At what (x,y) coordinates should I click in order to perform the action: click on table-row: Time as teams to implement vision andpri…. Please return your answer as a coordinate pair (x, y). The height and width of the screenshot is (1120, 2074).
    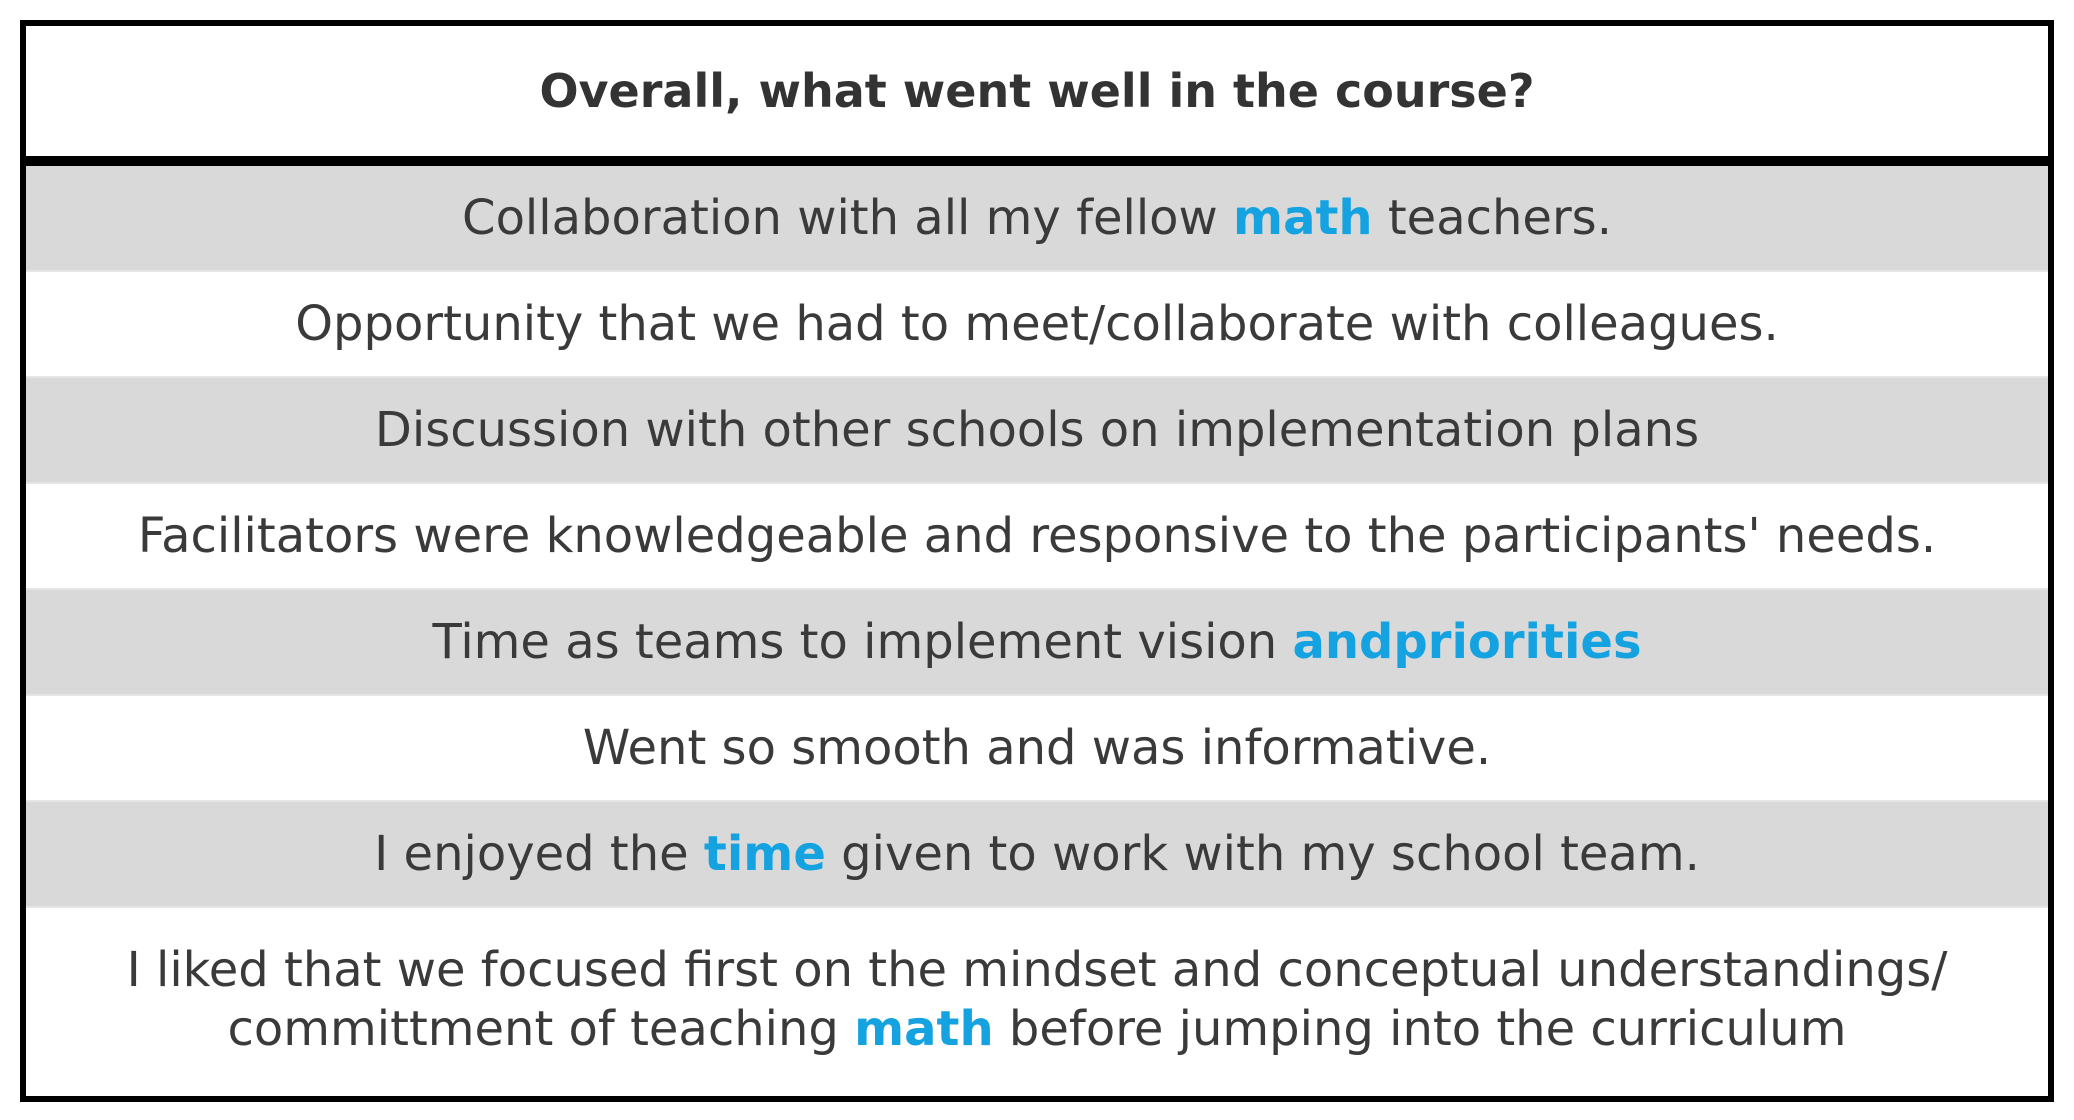
    Looking at the image, I should click on (1037, 643).